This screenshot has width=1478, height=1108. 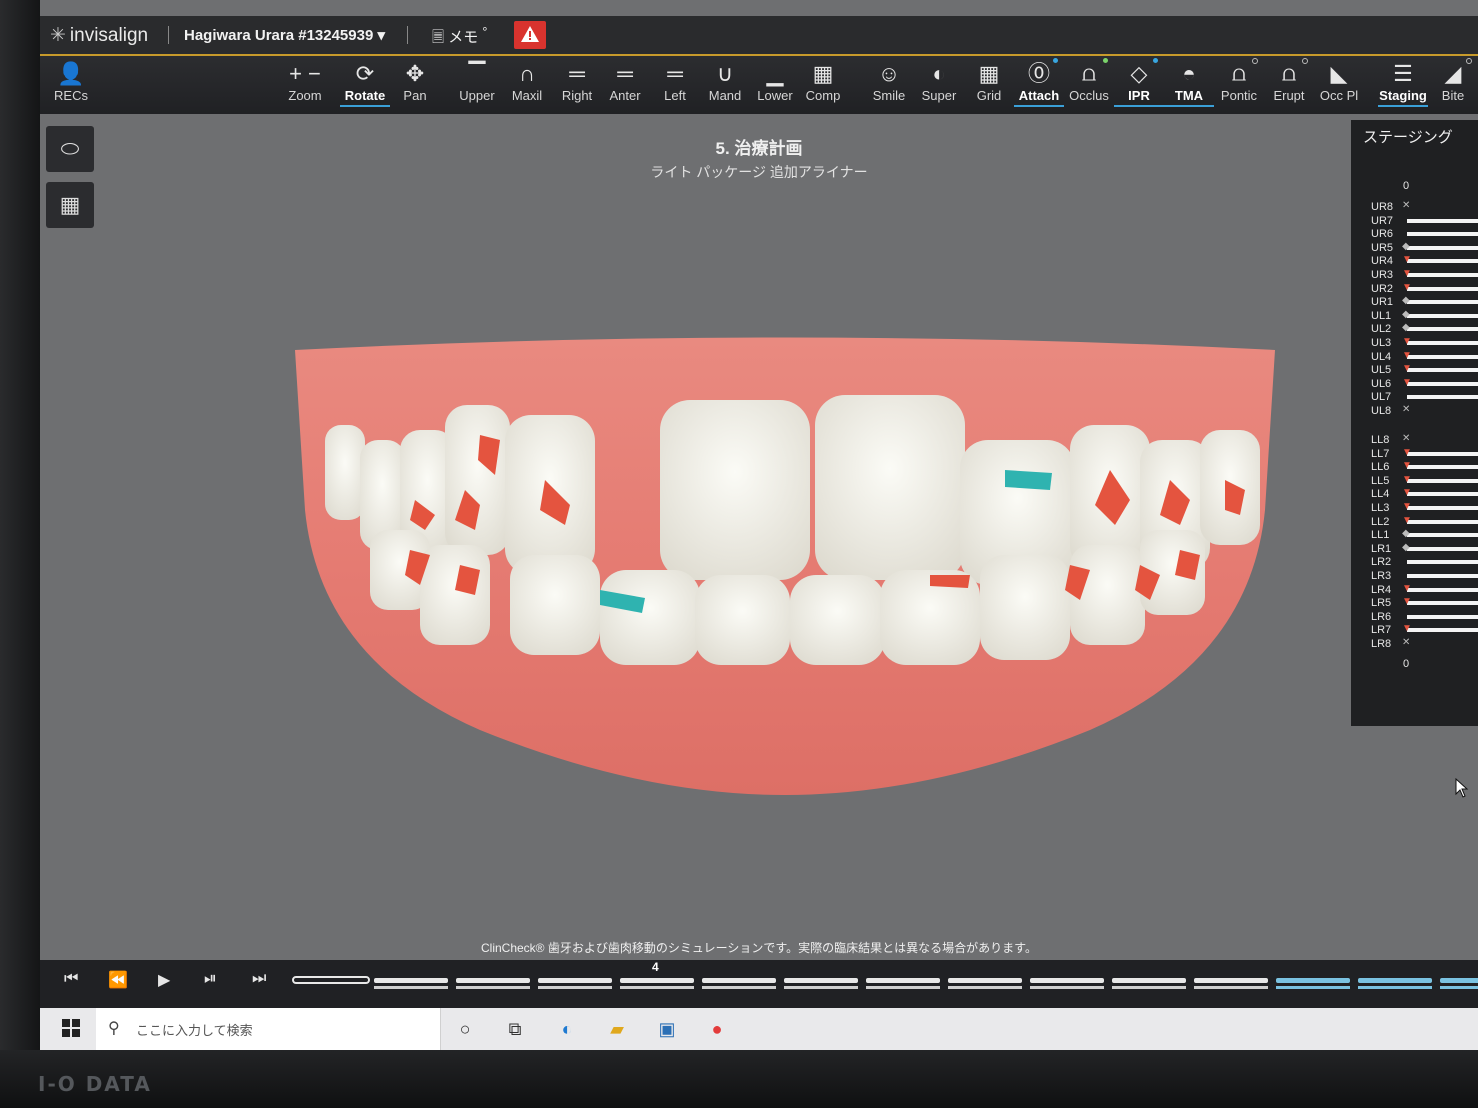 What do you see at coordinates (438, 37) in the screenshot?
I see `memo-icon: 🗏` at bounding box center [438, 37].